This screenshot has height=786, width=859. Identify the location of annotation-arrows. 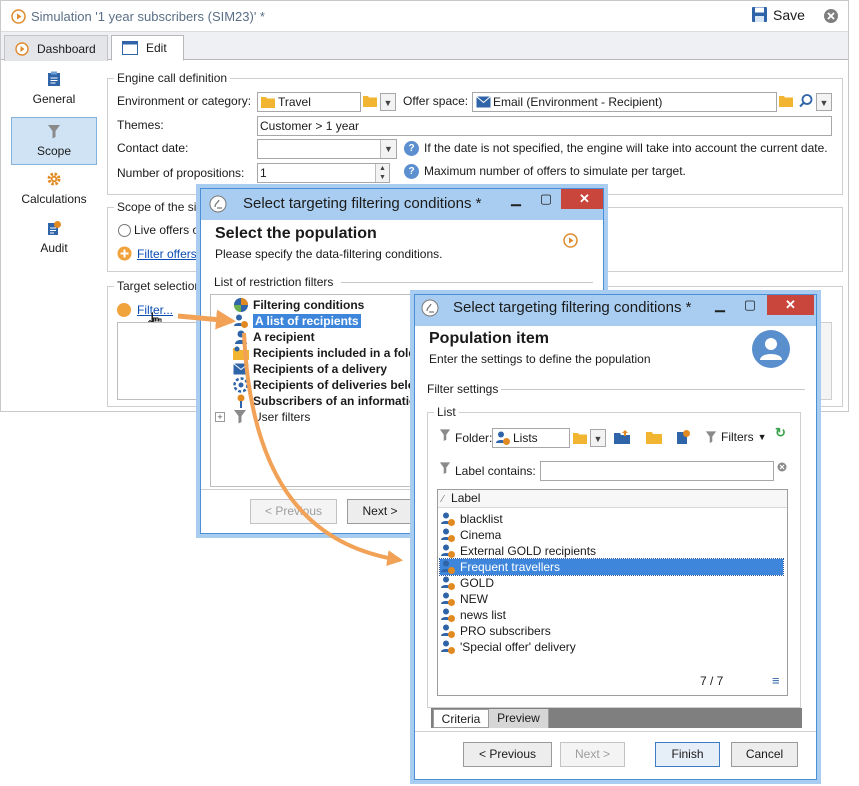
(290, 438).